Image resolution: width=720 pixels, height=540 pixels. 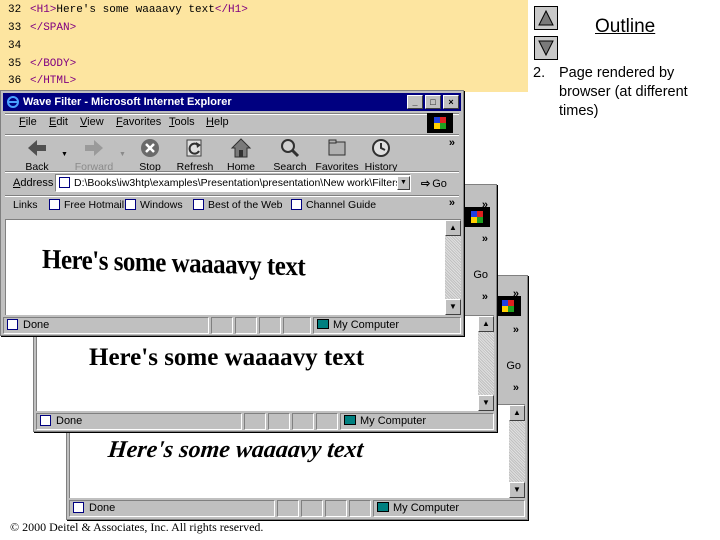 What do you see at coordinates (33, 183) in the screenshot?
I see `address-label: Address` at bounding box center [33, 183].